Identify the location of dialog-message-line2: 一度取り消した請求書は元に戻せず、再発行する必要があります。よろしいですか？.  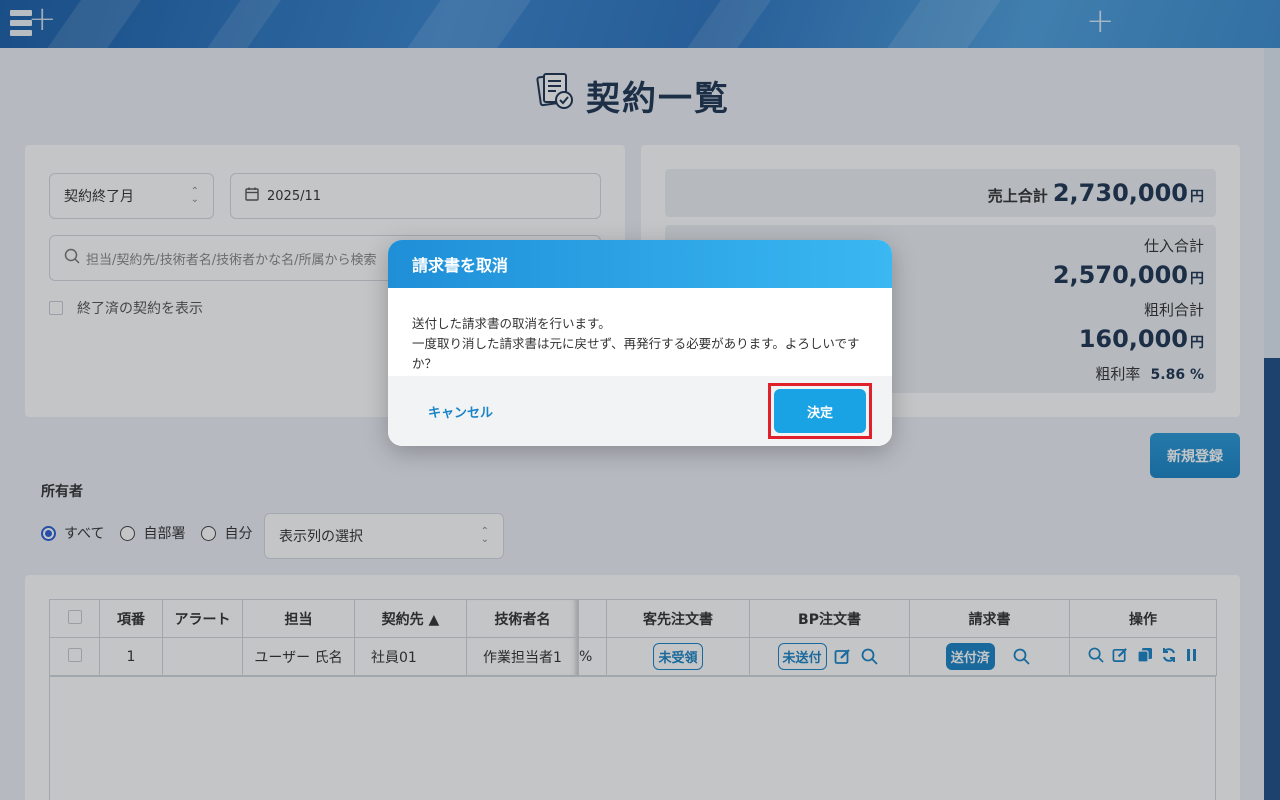
(636, 353).